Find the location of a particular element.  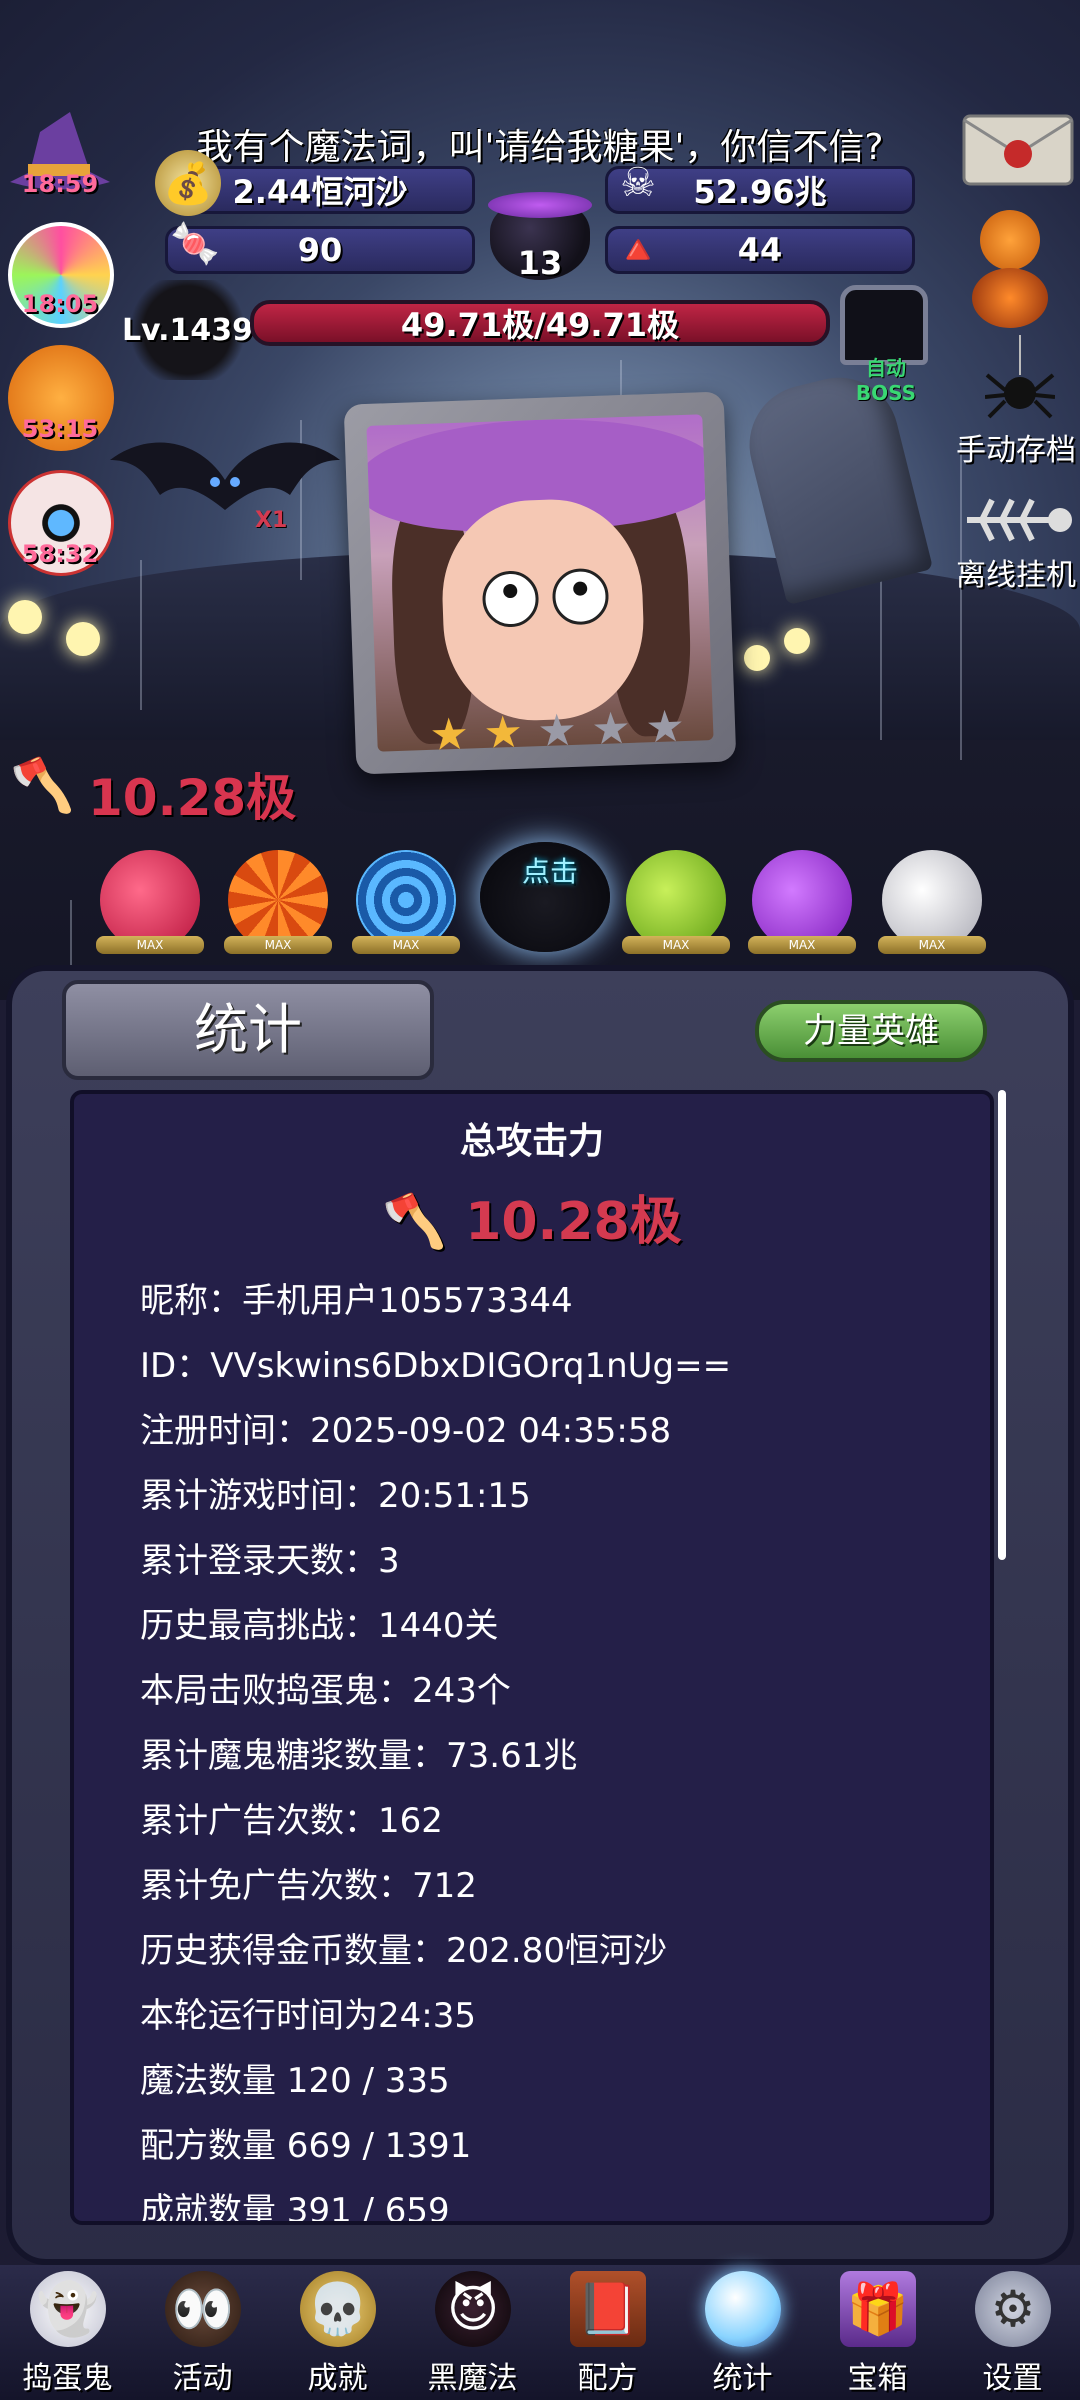

level-badge: Lv.1439 is located at coordinates (187, 330).